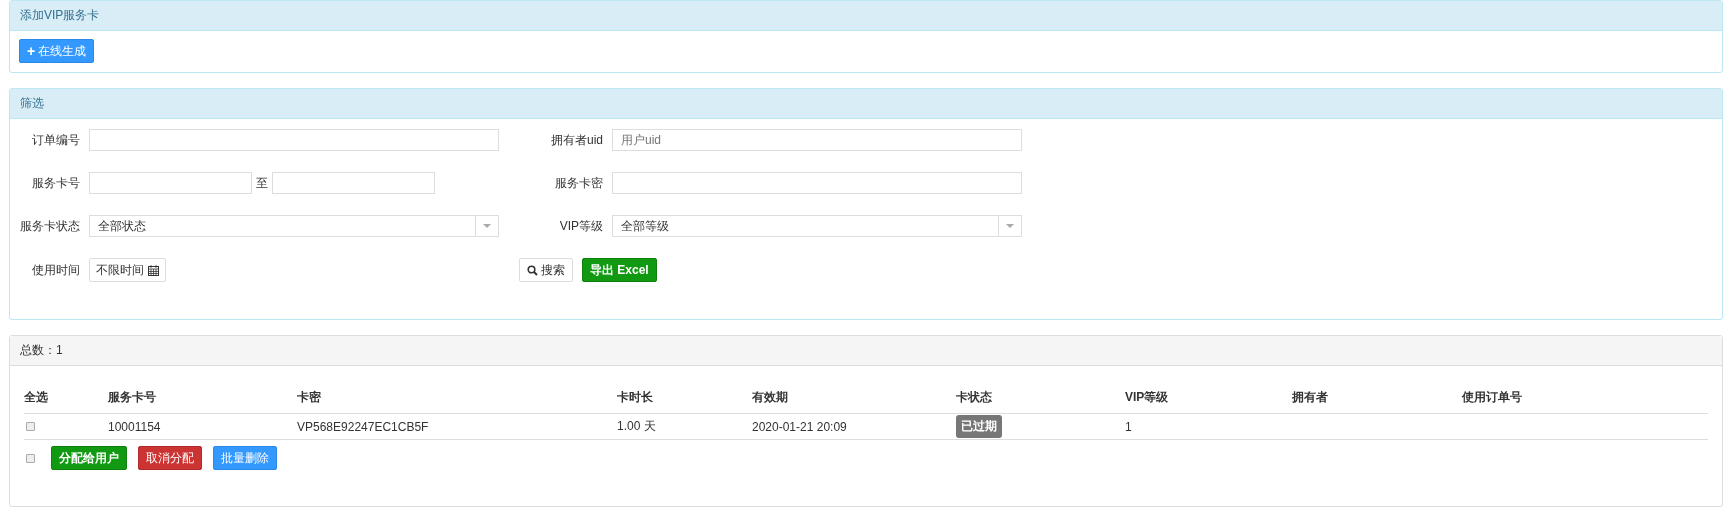 Image resolution: width=1731 pixels, height=522 pixels. What do you see at coordinates (576, 140) in the screenshot?
I see `field-label: 拥有者uid` at bounding box center [576, 140].